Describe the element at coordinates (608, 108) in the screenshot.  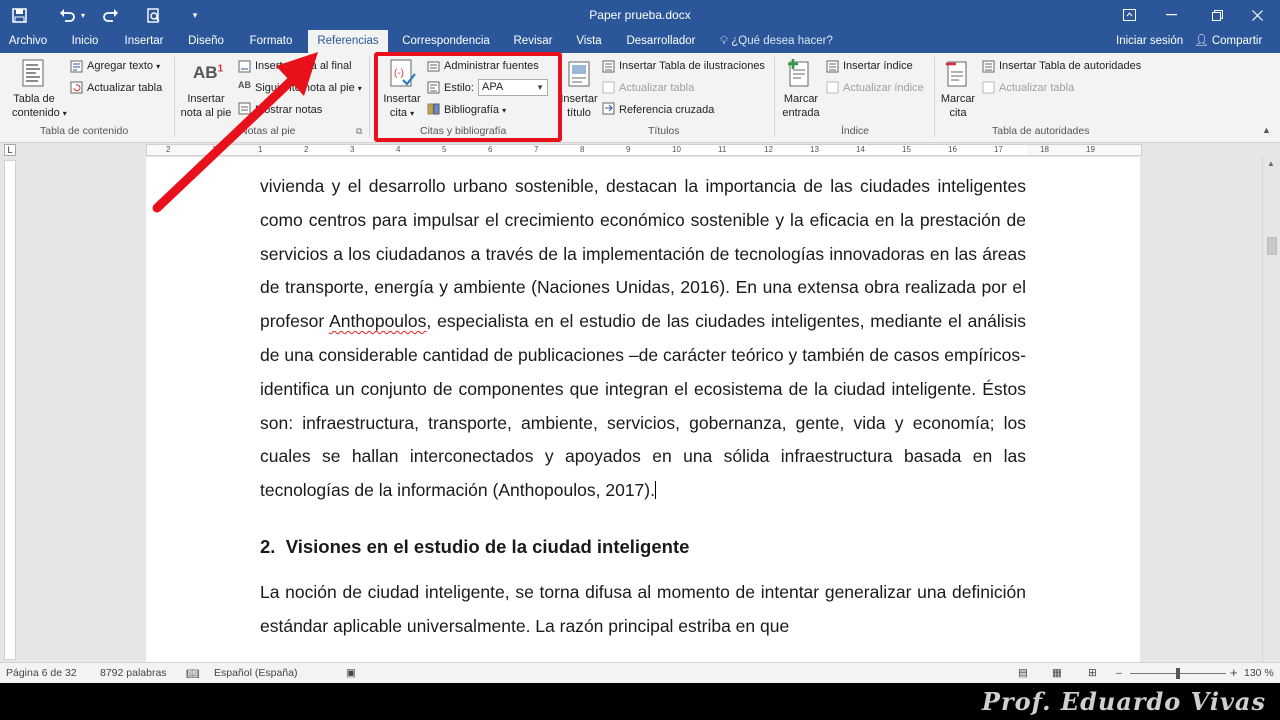
I see `cross-reference-icon` at that location.